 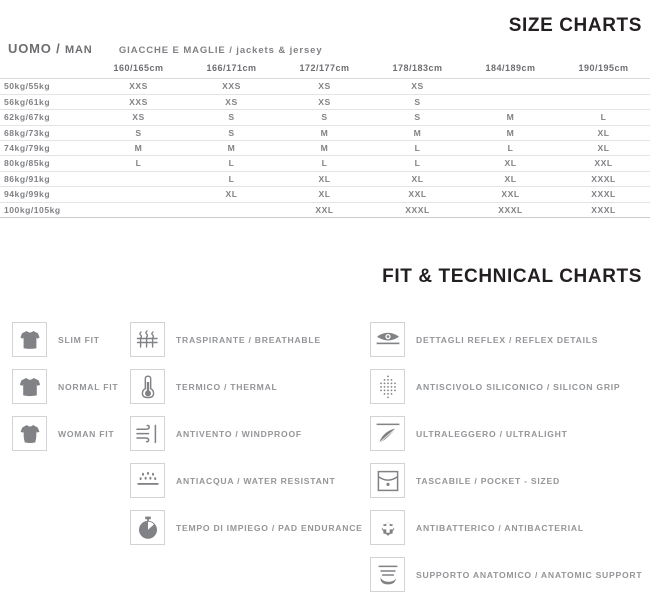 I want to click on size-charts-title: SIZE CHARTS, so click(x=575, y=25).